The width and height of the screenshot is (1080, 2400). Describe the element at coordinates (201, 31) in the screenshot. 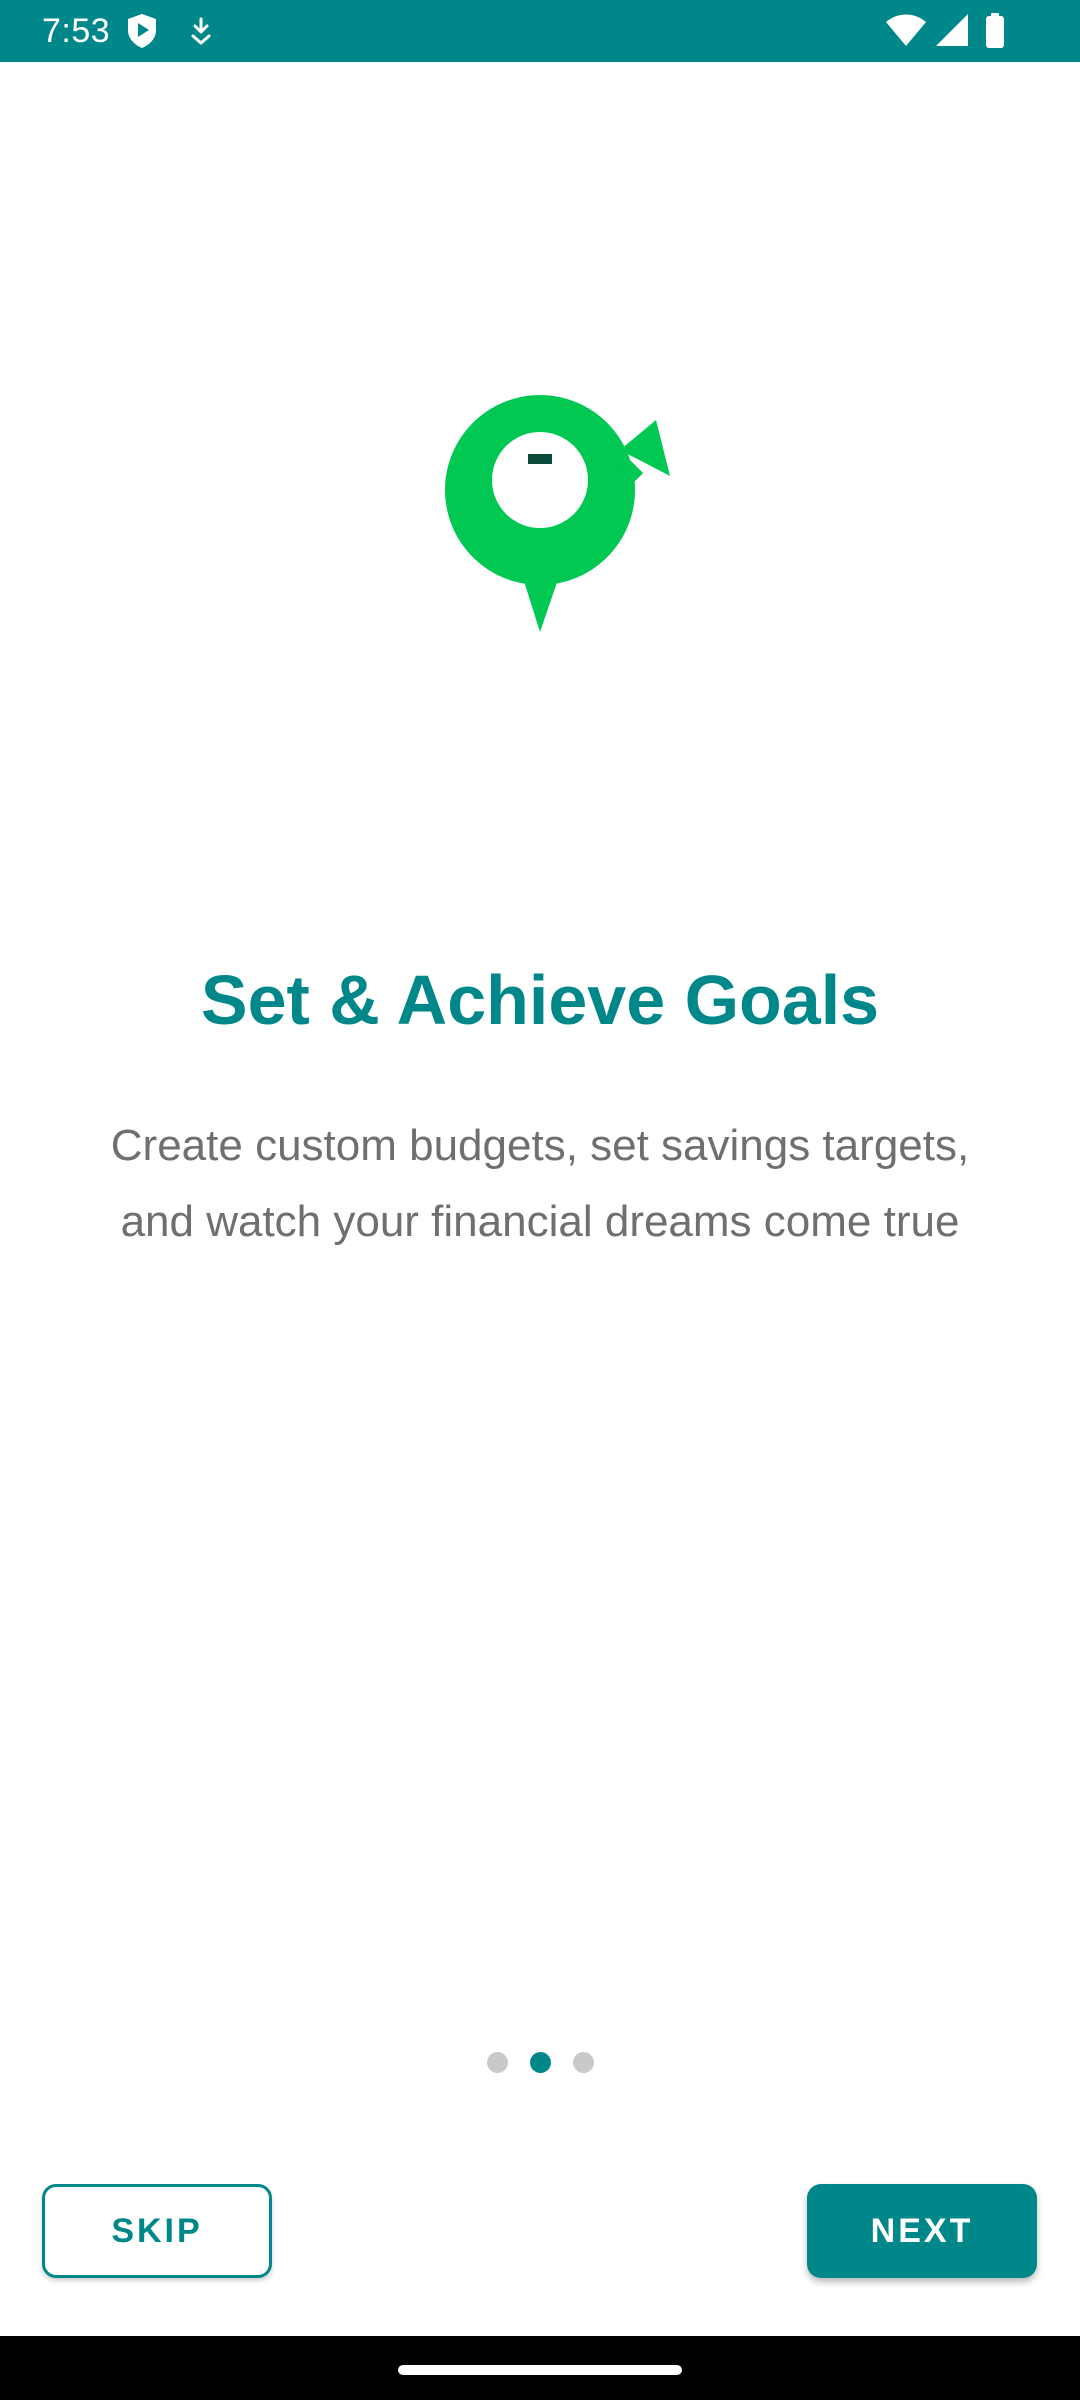

I see `download-icon` at that location.